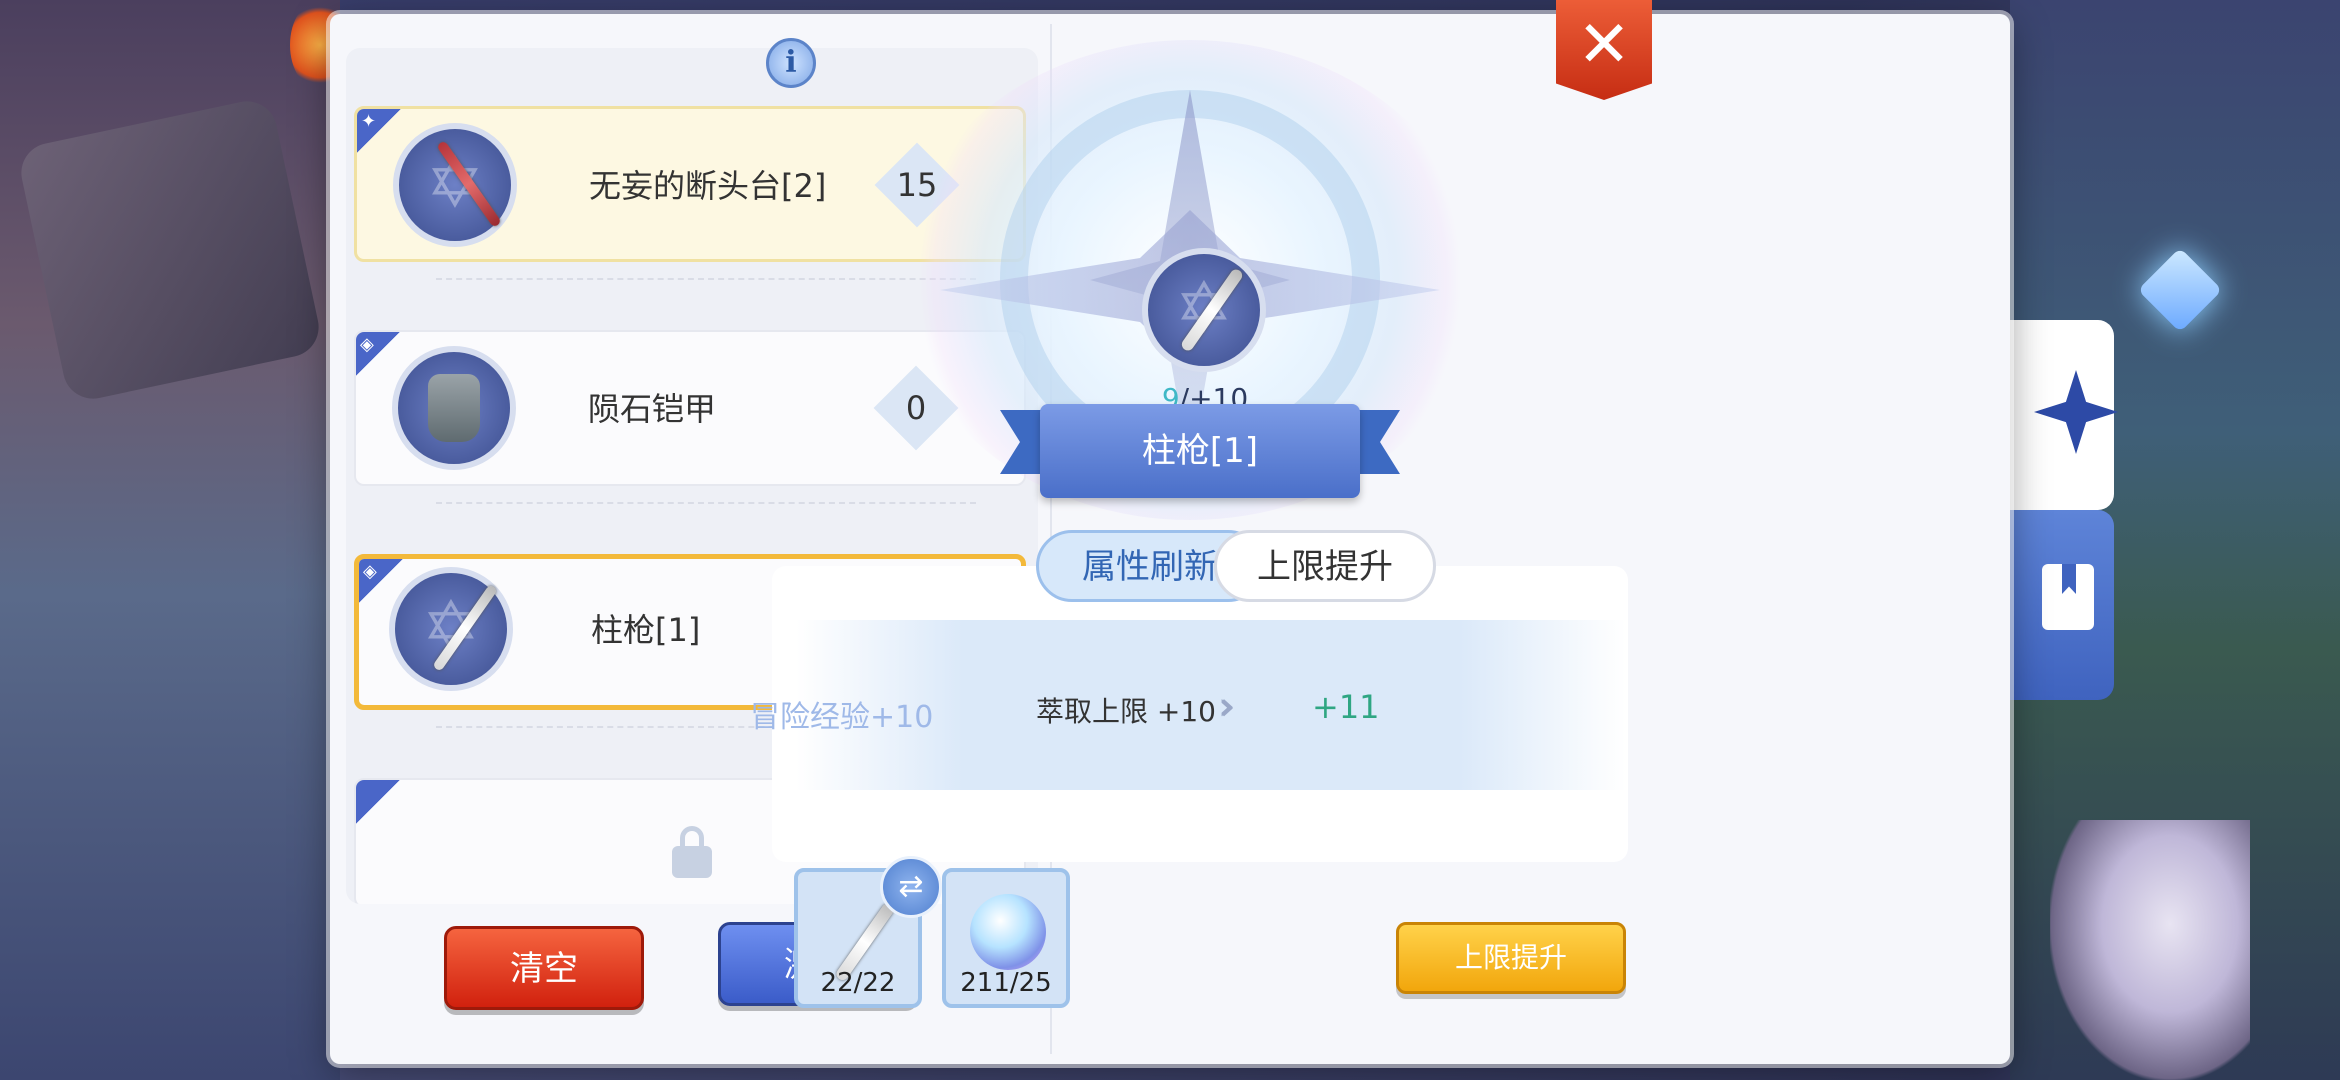 This screenshot has height=1080, width=2340. What do you see at coordinates (1006, 983) in the screenshot?
I see `material-count: 211/25` at bounding box center [1006, 983].